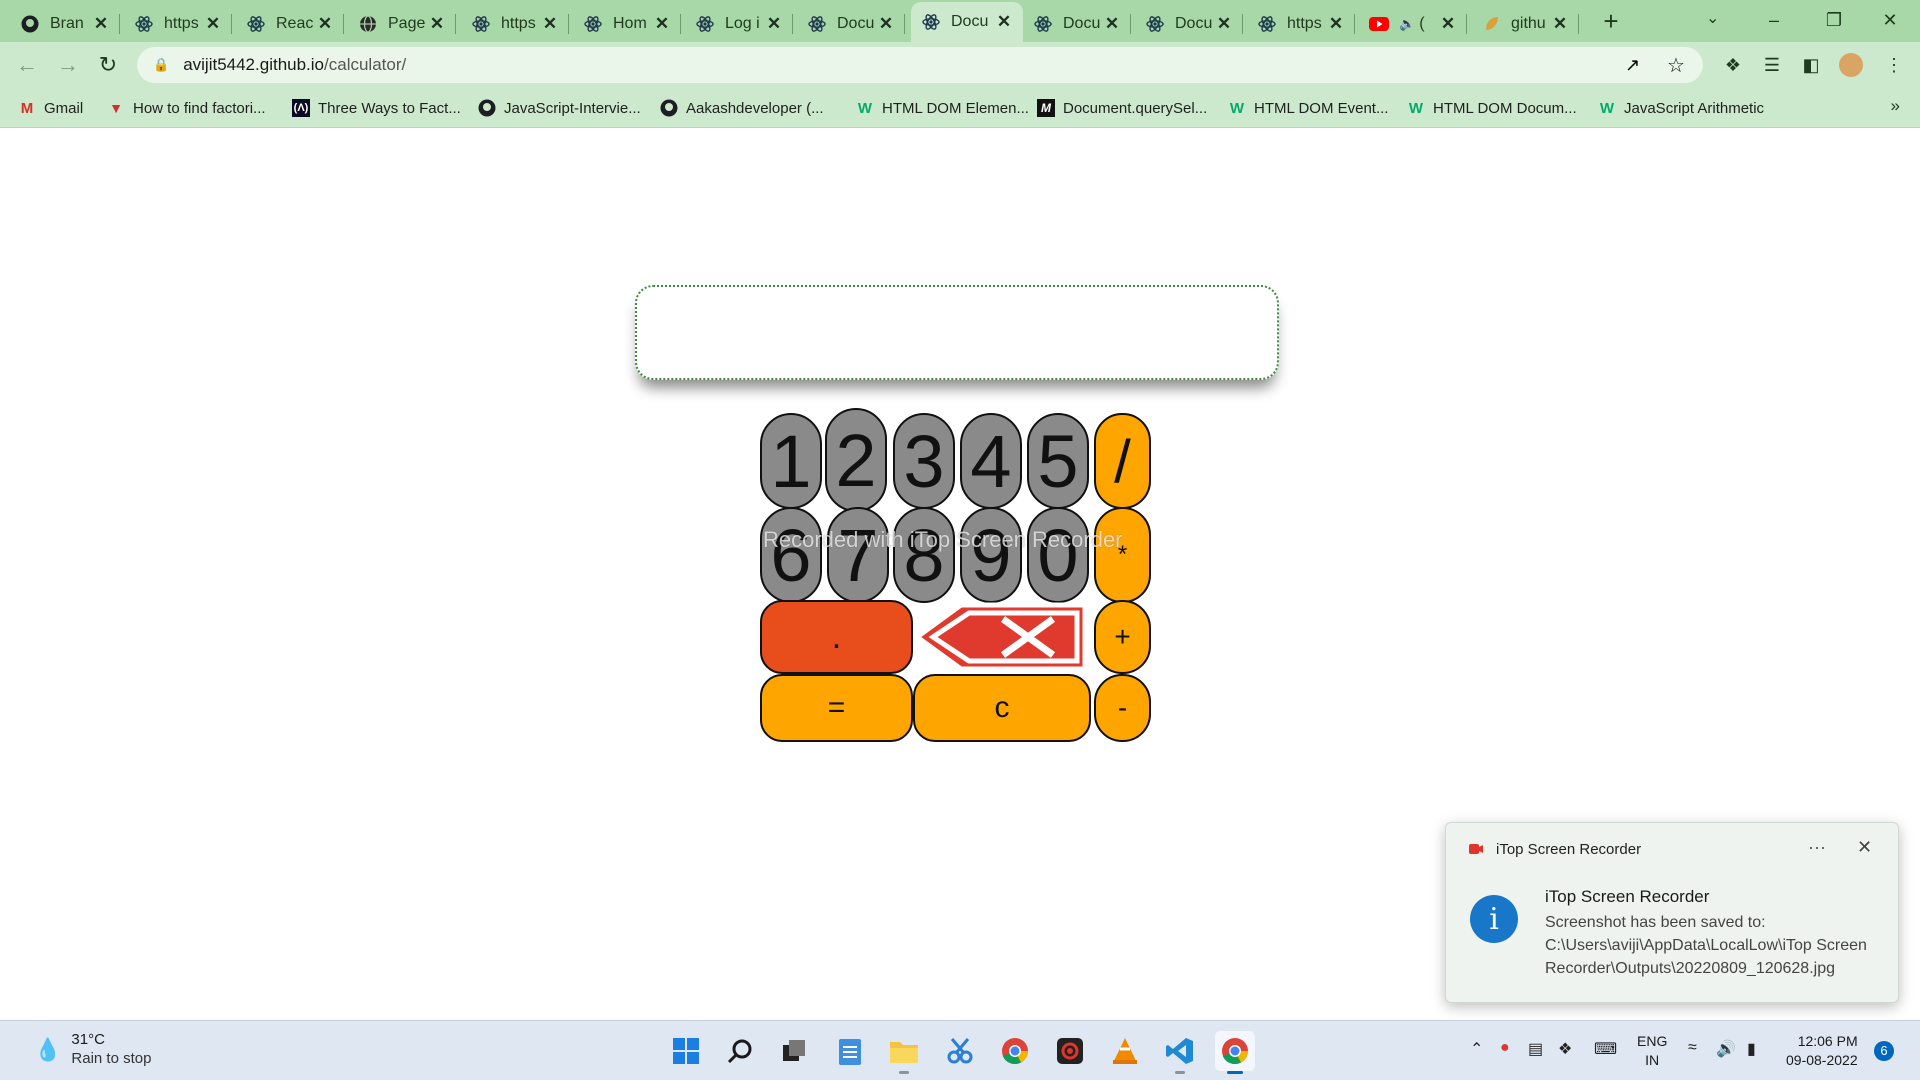 This screenshot has height=1080, width=1920. What do you see at coordinates (836, 708) in the screenshot?
I see `key-equals: =` at bounding box center [836, 708].